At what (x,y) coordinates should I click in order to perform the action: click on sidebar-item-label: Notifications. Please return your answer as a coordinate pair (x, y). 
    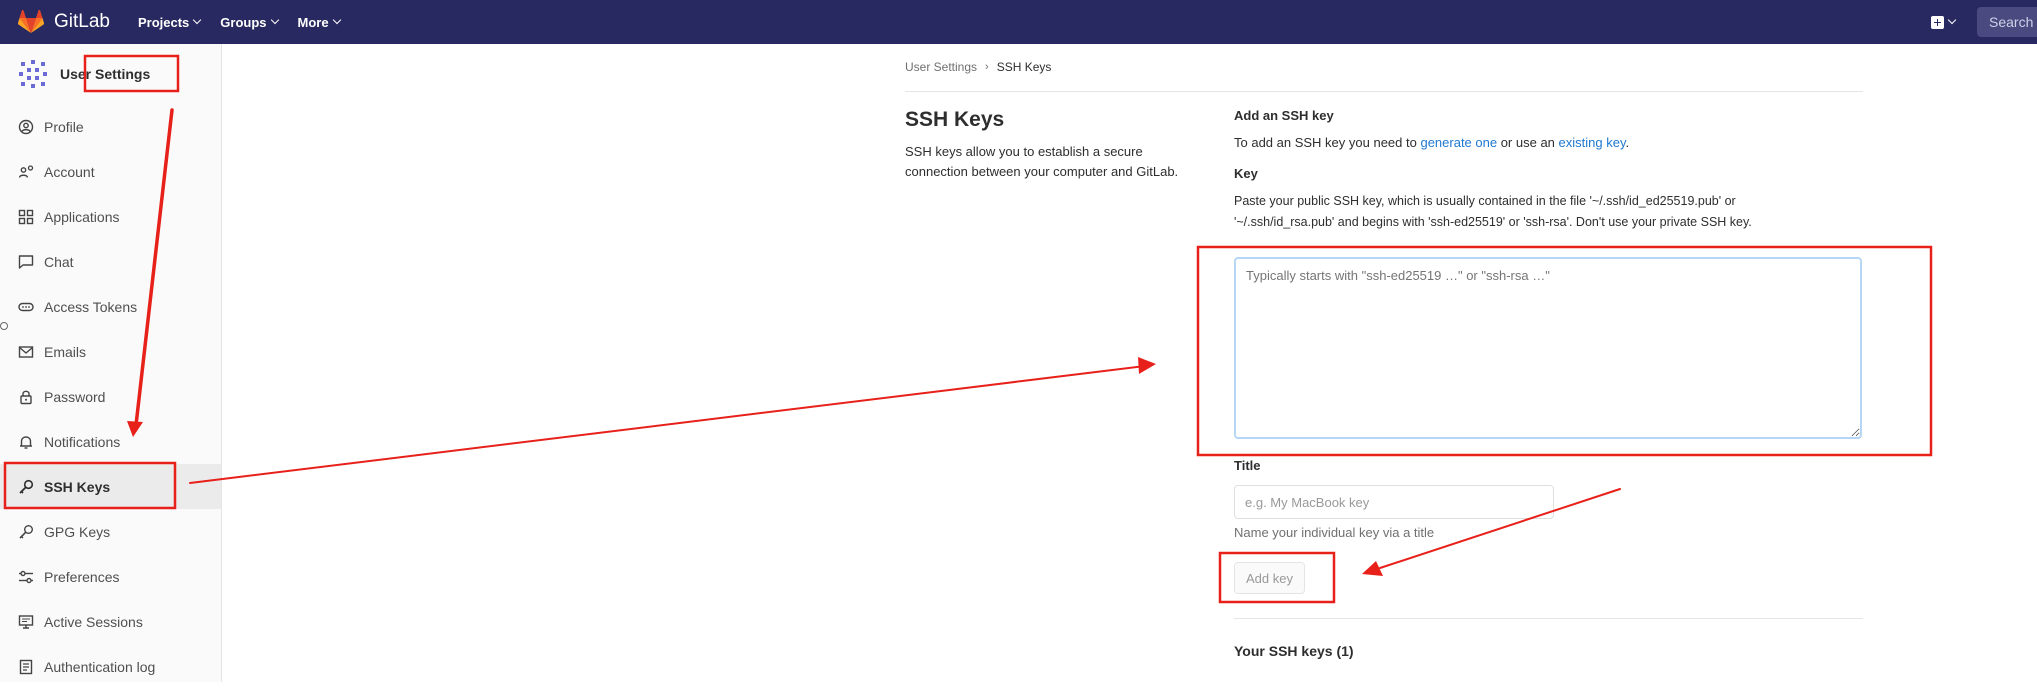
    Looking at the image, I should click on (82, 441).